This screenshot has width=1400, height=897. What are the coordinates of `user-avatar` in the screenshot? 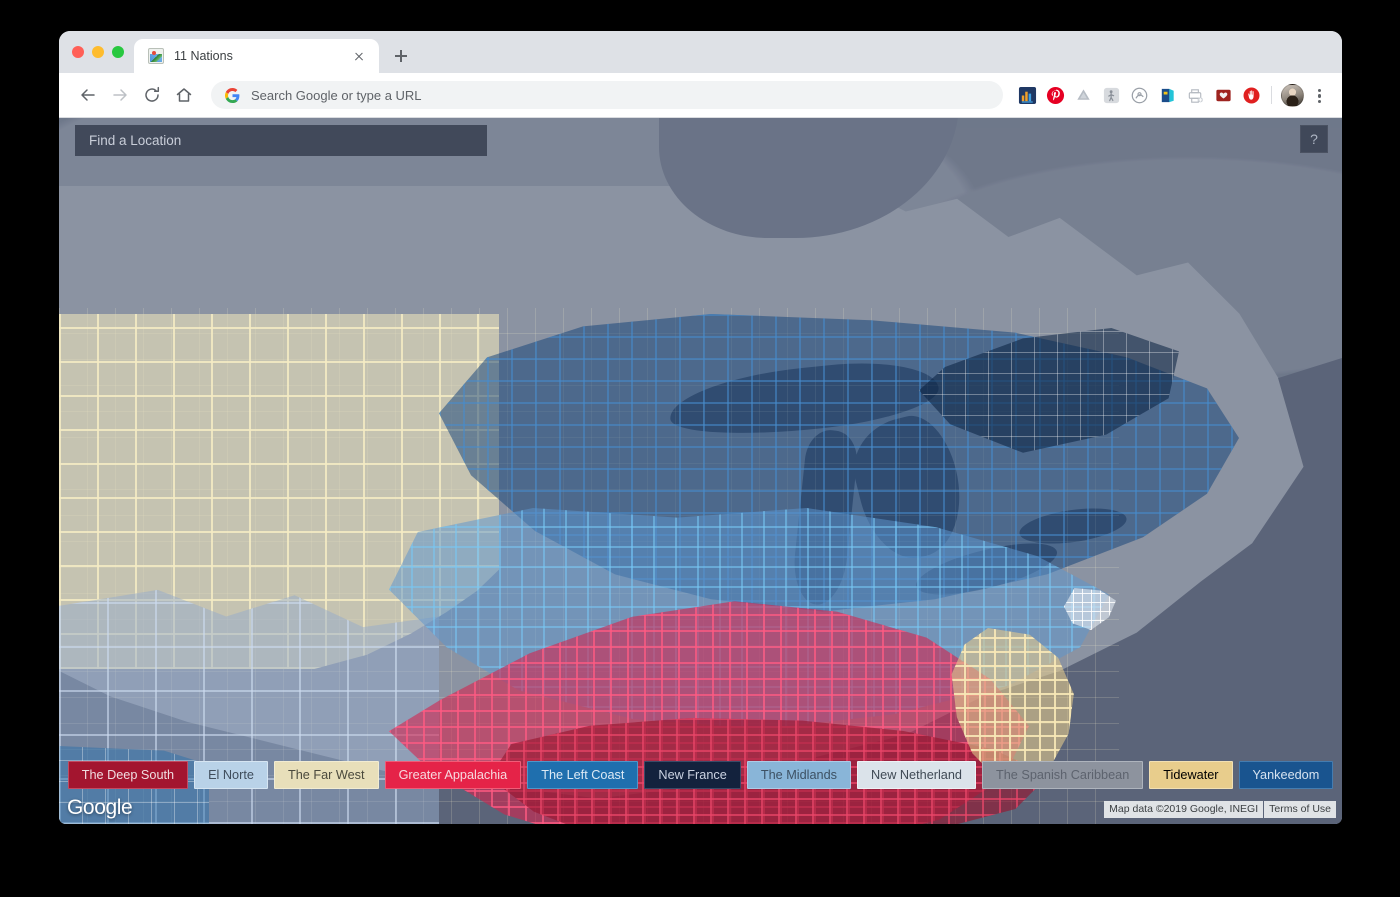 It's located at (1292, 95).